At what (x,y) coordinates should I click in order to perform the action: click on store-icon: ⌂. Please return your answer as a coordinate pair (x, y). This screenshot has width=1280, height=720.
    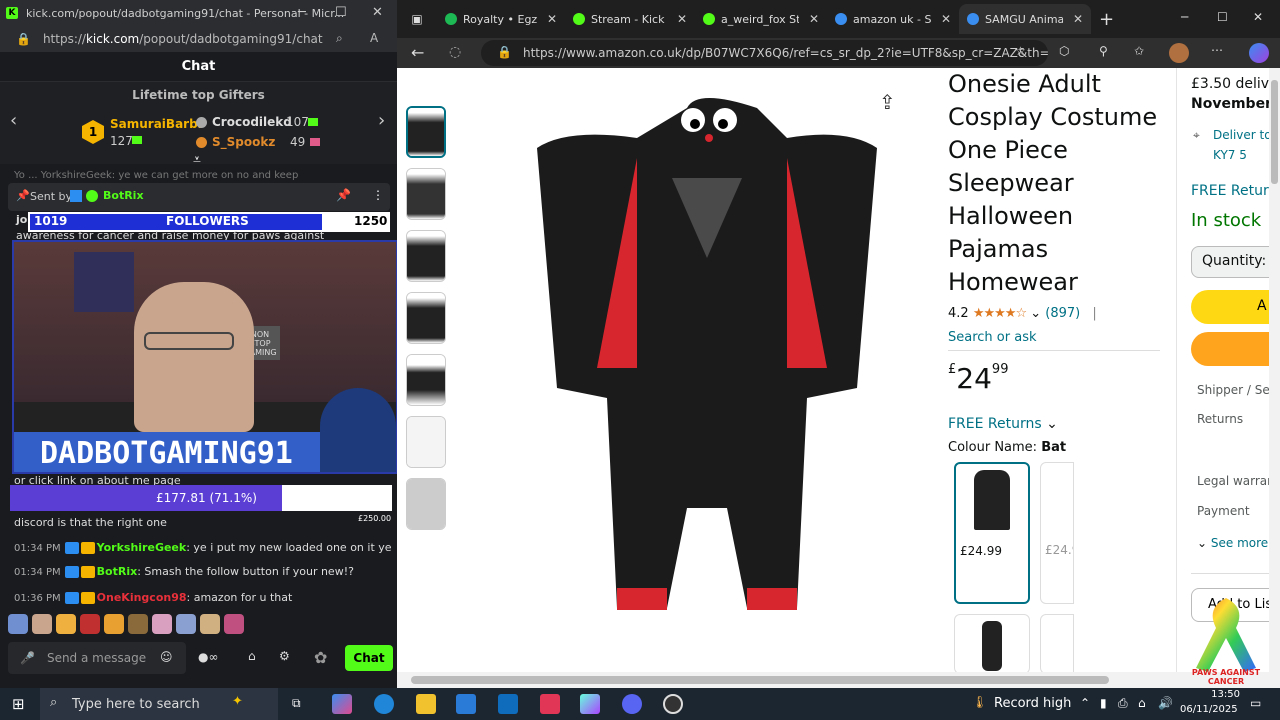
    Looking at the image, I should click on (252, 656).